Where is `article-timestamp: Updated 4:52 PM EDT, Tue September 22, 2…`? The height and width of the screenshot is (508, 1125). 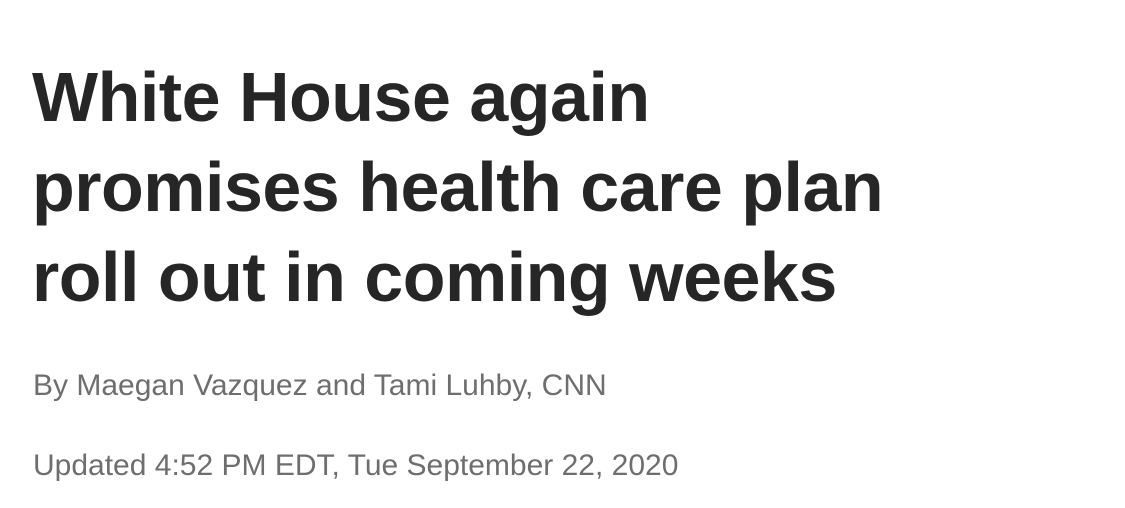
article-timestamp: Updated 4:52 PM EDT, Tue September 22, 2… is located at coordinates (356, 465).